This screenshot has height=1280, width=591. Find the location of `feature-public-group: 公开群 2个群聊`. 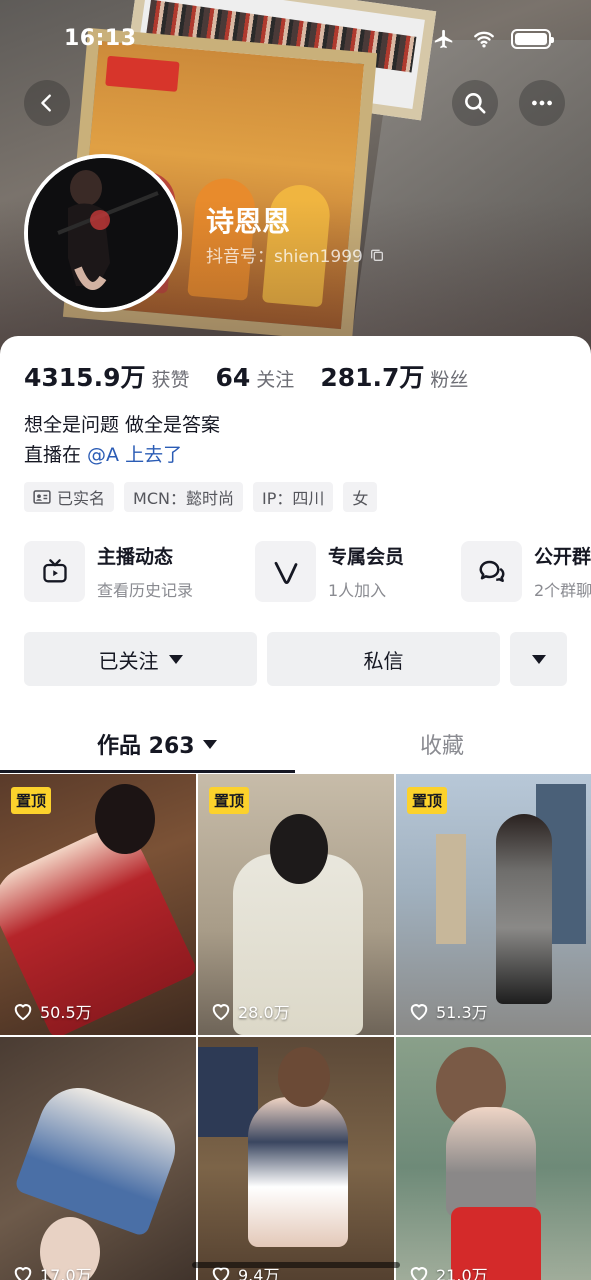

feature-public-group: 公开群 2个群聊 is located at coordinates (526, 571).